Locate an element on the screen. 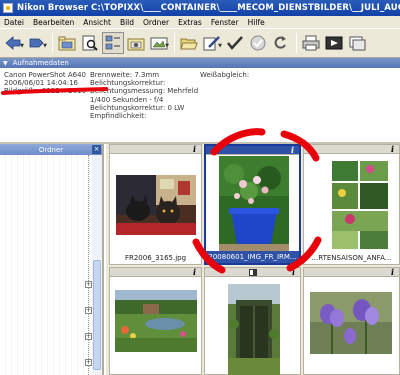 The height and width of the screenshot is (375, 400). metadata-view-icon is located at coordinates (112, 42).